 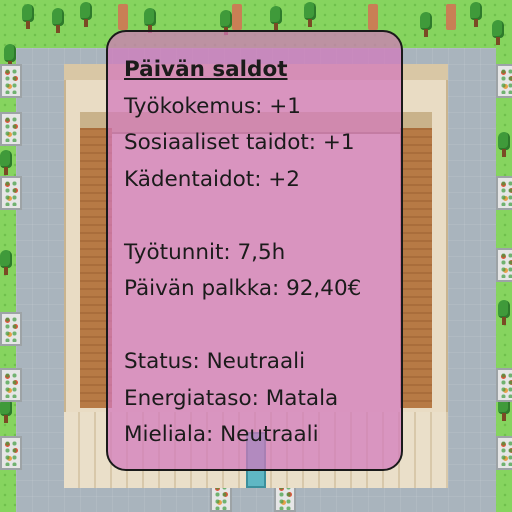 What do you see at coordinates (215, 361) in the screenshot?
I see `stat-status: Status: Neutraali` at bounding box center [215, 361].